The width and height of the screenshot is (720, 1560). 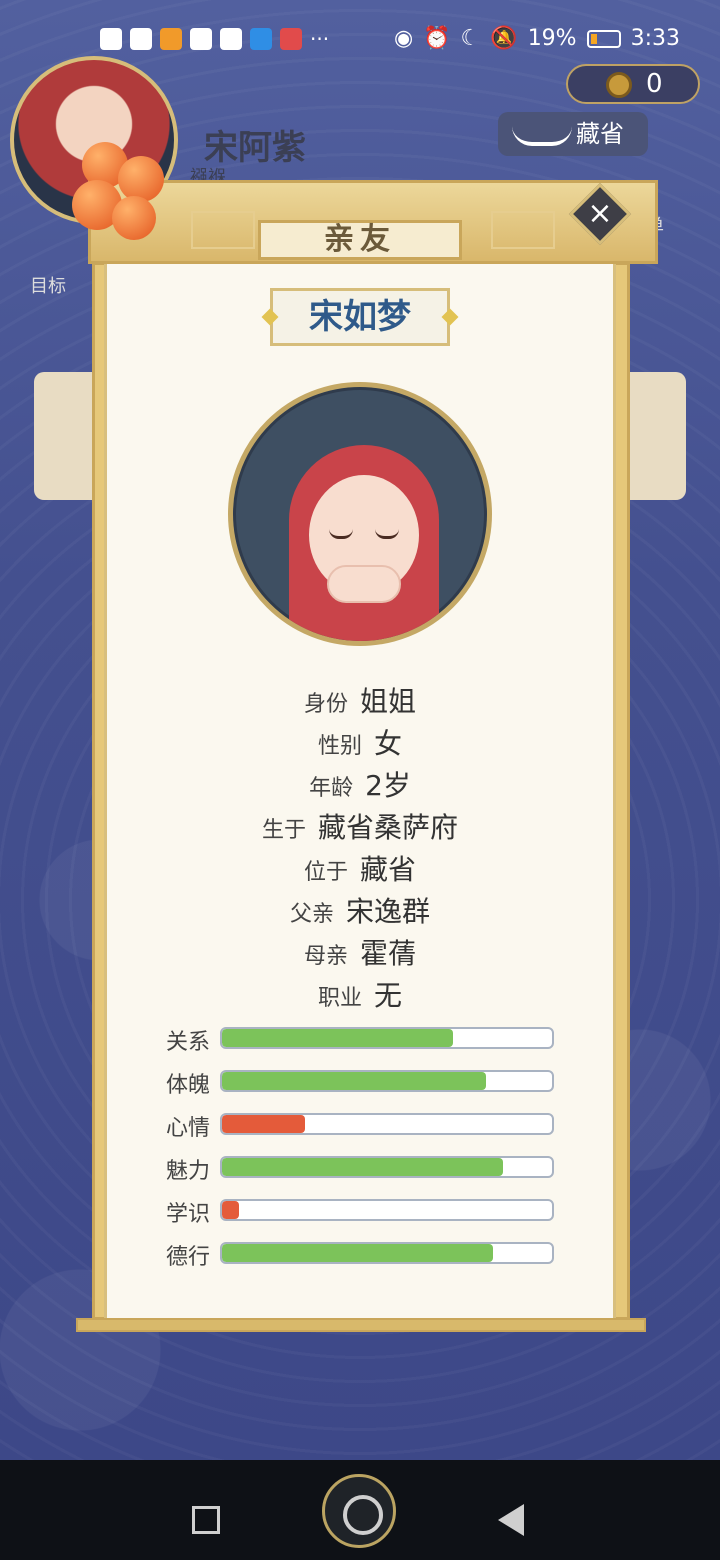 I want to click on relative-portrait, so click(x=360, y=514).